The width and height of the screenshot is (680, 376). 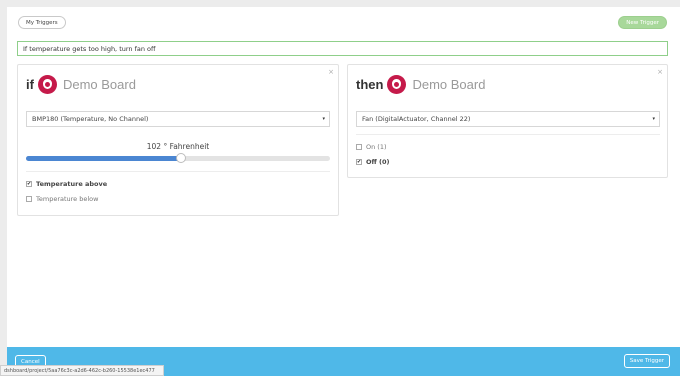 I want to click on then-keyword: then, so click(x=370, y=84).